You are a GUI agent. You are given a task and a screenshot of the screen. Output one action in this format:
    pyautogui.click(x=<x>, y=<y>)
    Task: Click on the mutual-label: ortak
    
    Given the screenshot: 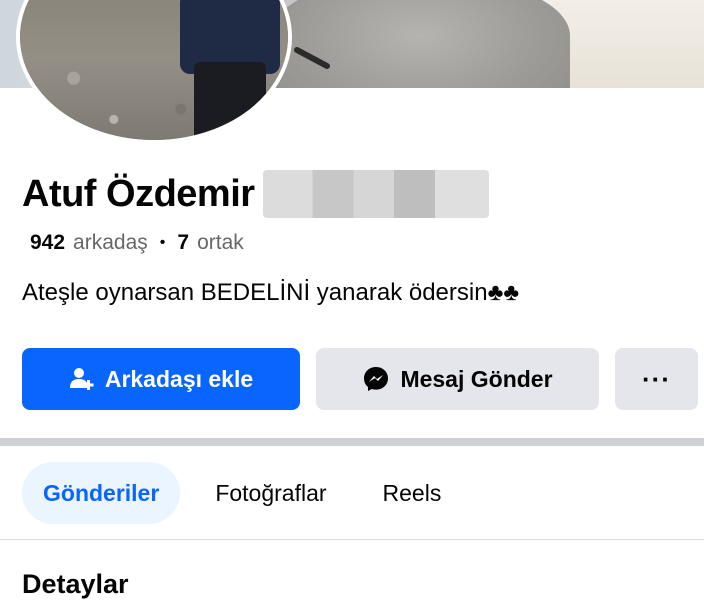 What is the action you would take?
    pyautogui.click(x=220, y=242)
    